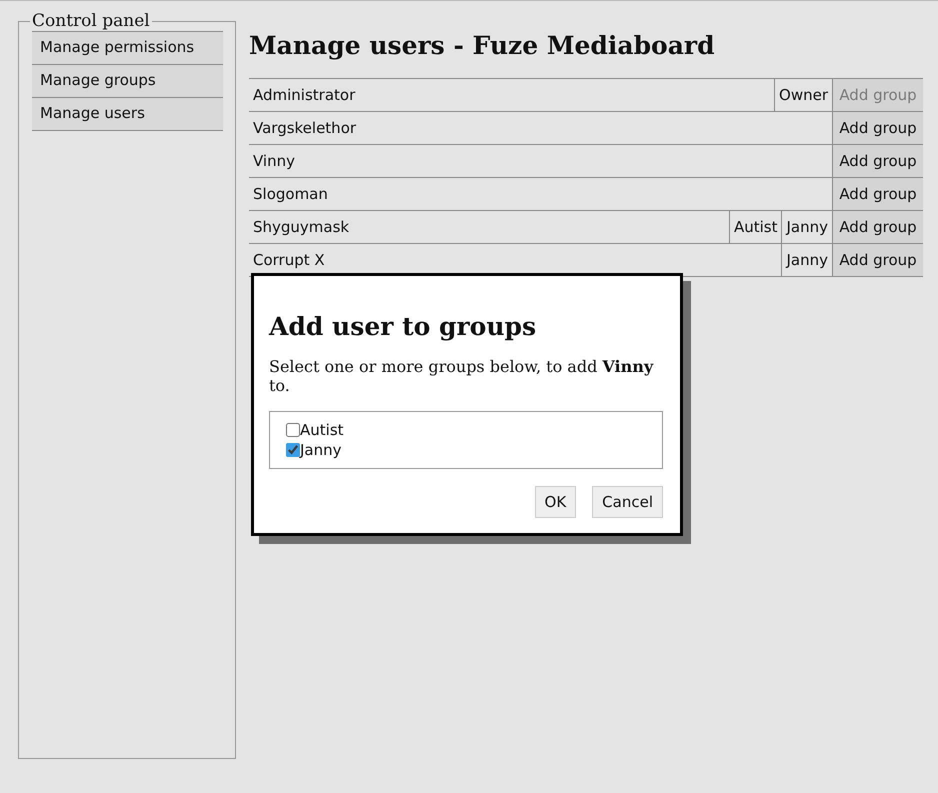 This screenshot has height=793, width=938. Describe the element at coordinates (461, 376) in the screenshot. I see `dialog-message: Select one or more groups below, to add Vinny to.` at that location.